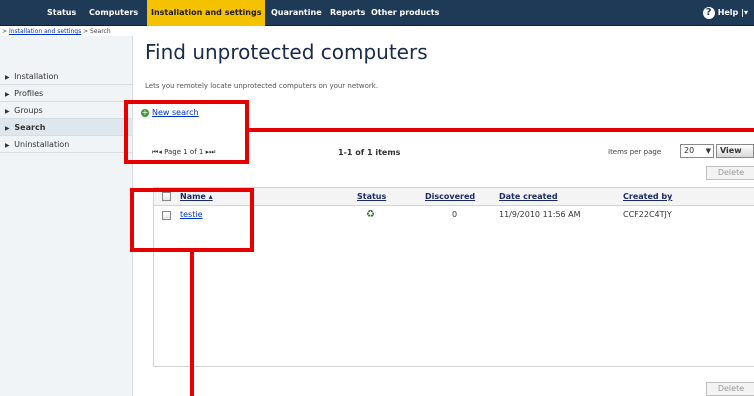 This screenshot has height=396, width=754. I want to click on annotation-box-name-column, so click(192, 220).